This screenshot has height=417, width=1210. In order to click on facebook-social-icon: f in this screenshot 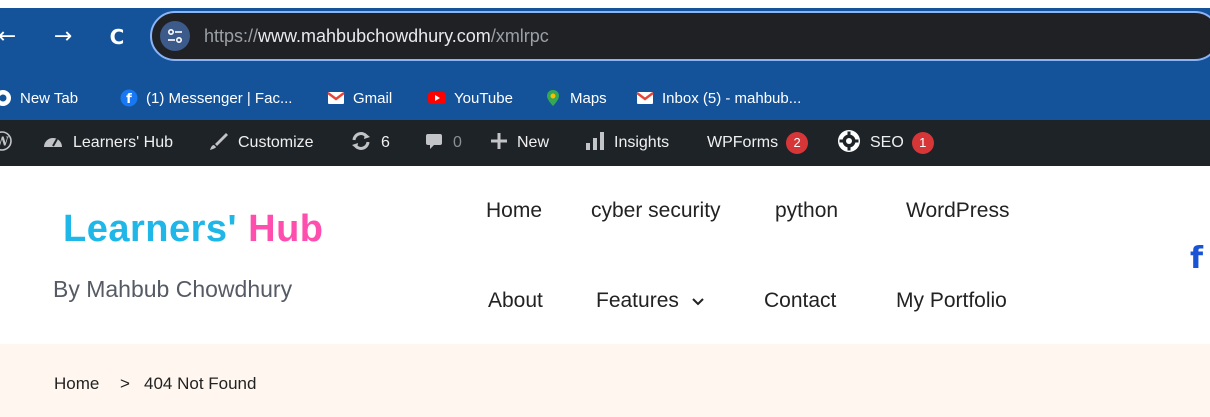, I will do `click(1196, 258)`.